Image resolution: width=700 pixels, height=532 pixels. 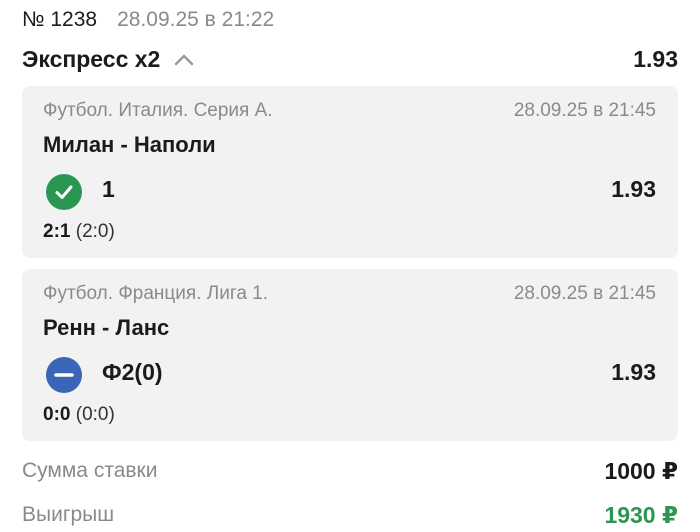 What do you see at coordinates (106, 327) in the screenshot?
I see `event-teams: Ренн - Ланс` at bounding box center [106, 327].